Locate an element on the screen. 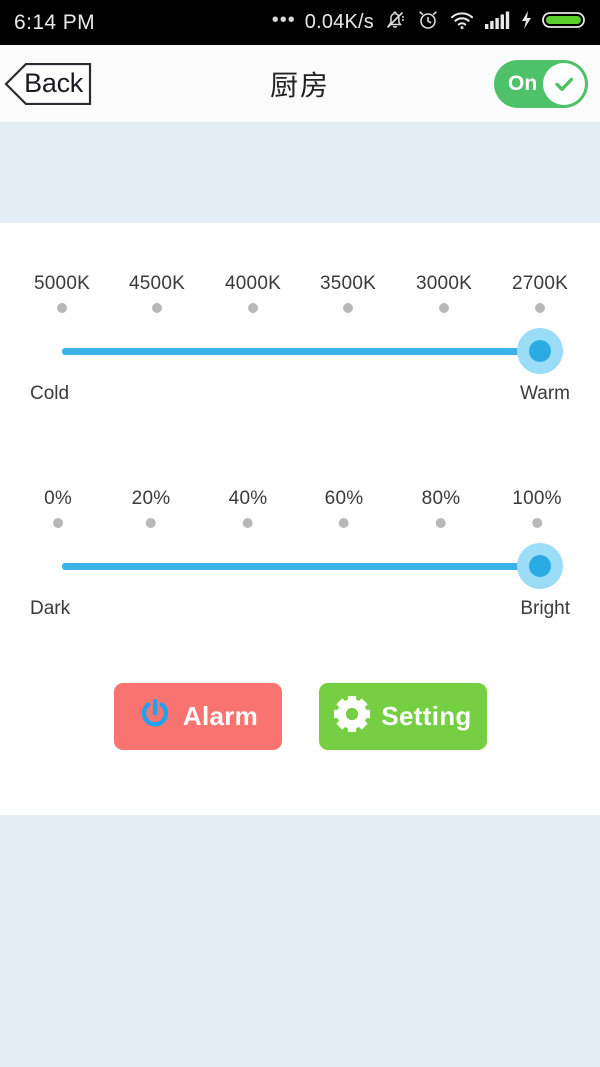 The image size is (600, 1067). cellular-signal-icon is located at coordinates (497, 22).